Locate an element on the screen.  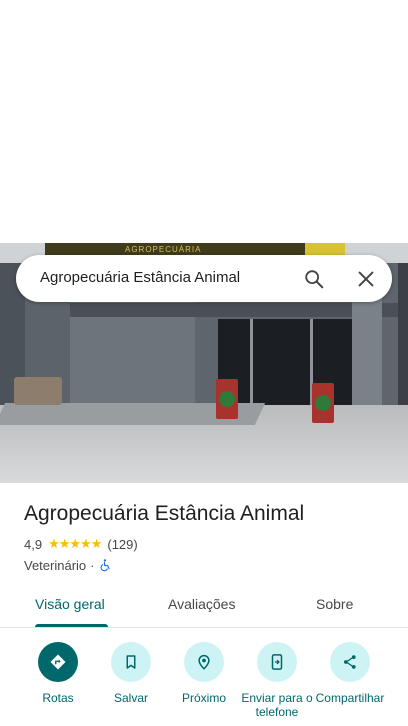
photo-bags is located at coordinates (38, 391).